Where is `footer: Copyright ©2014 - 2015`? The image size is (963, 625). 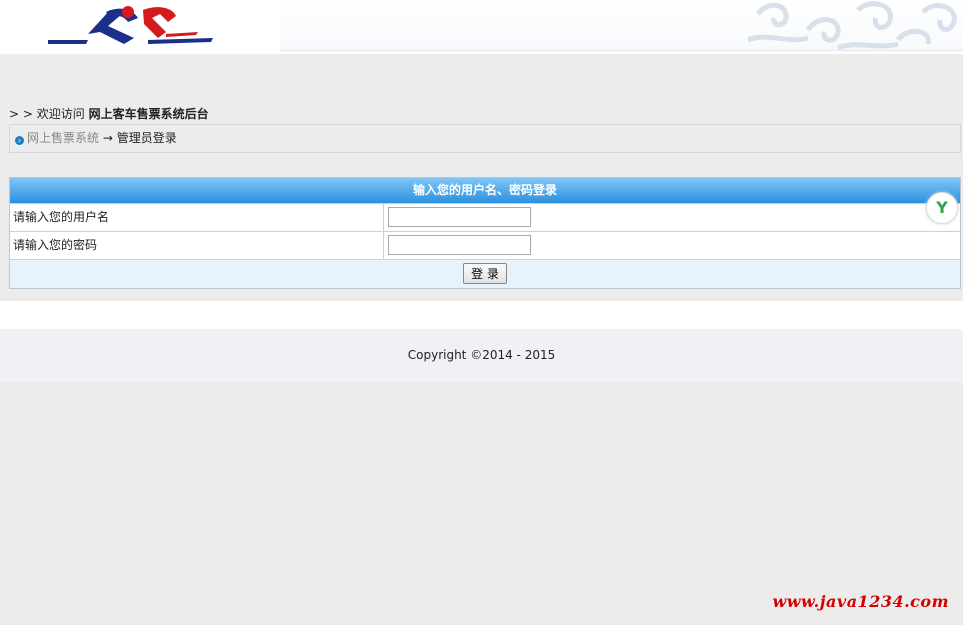 footer: Copyright ©2014 - 2015 is located at coordinates (481, 355).